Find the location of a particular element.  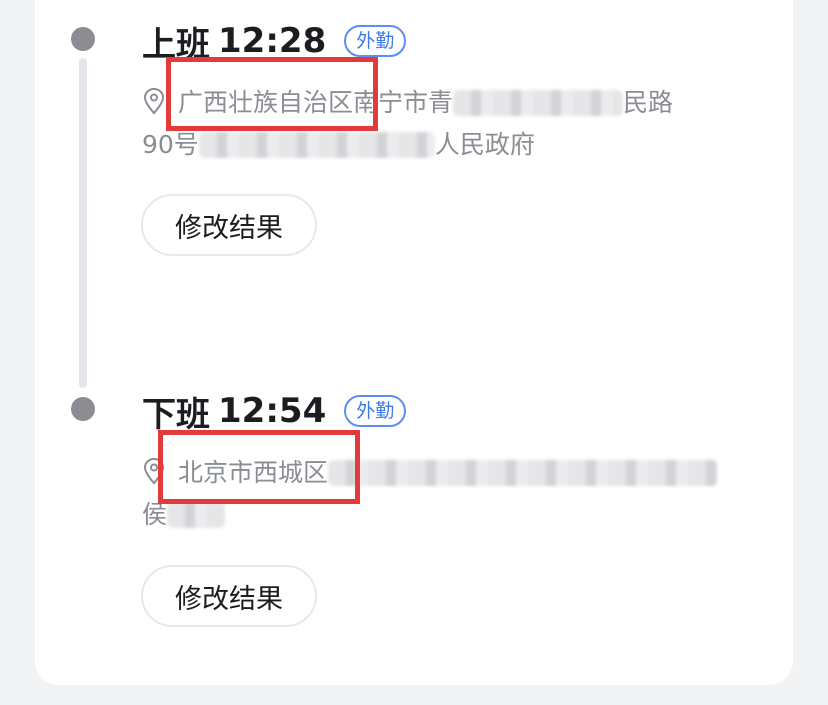

punch-time: 12:28 is located at coordinates (272, 41).